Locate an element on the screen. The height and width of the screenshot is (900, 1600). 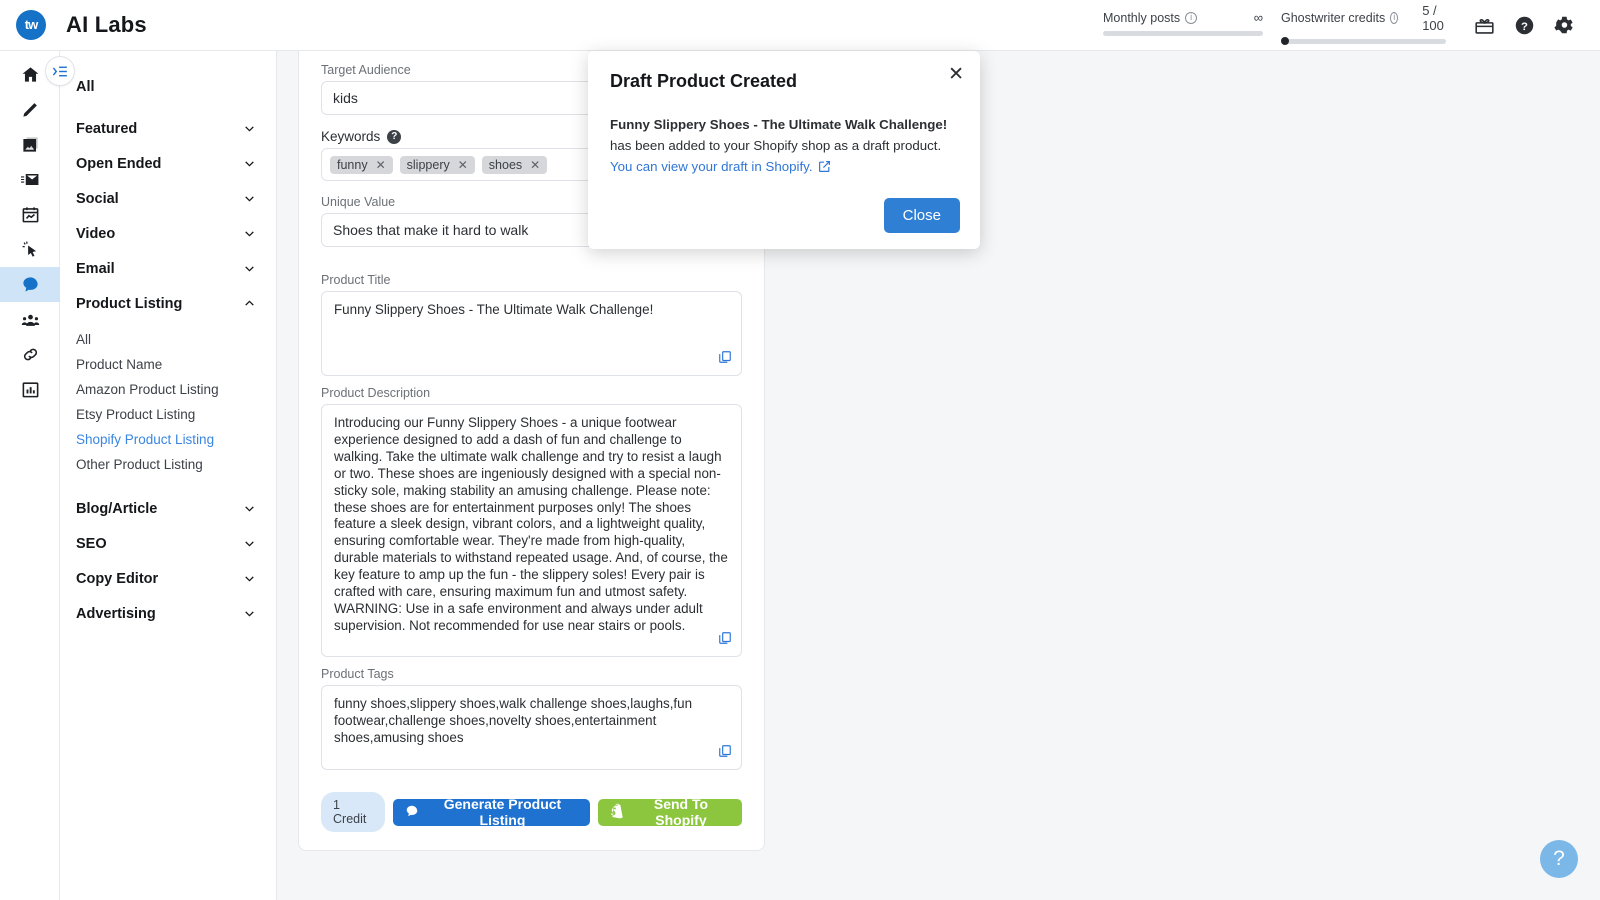
click-cursor-icon is located at coordinates (28, 249).